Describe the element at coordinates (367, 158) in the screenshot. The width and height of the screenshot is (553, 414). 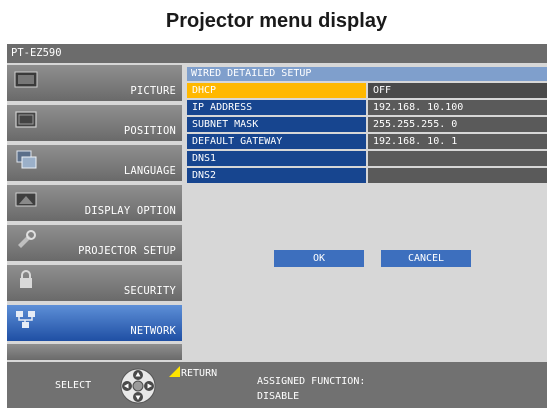
I see `row-dns1: DNS1` at that location.